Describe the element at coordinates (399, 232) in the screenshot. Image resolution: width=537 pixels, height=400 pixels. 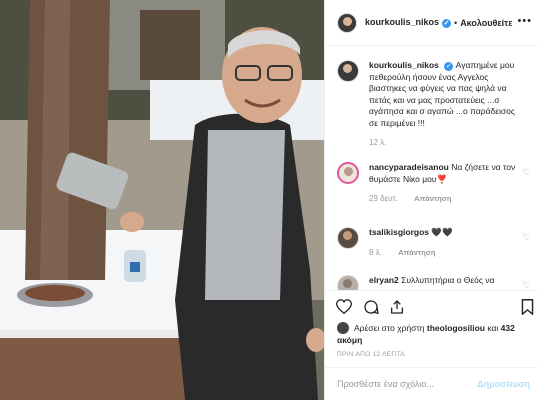
I see `commenter-username: tsalikisgiorgos` at that location.